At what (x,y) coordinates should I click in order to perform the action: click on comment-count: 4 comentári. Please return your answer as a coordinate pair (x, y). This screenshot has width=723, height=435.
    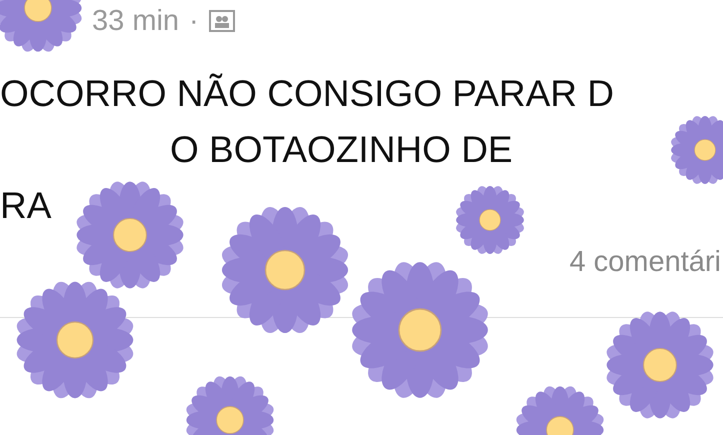
    Looking at the image, I should click on (645, 262).